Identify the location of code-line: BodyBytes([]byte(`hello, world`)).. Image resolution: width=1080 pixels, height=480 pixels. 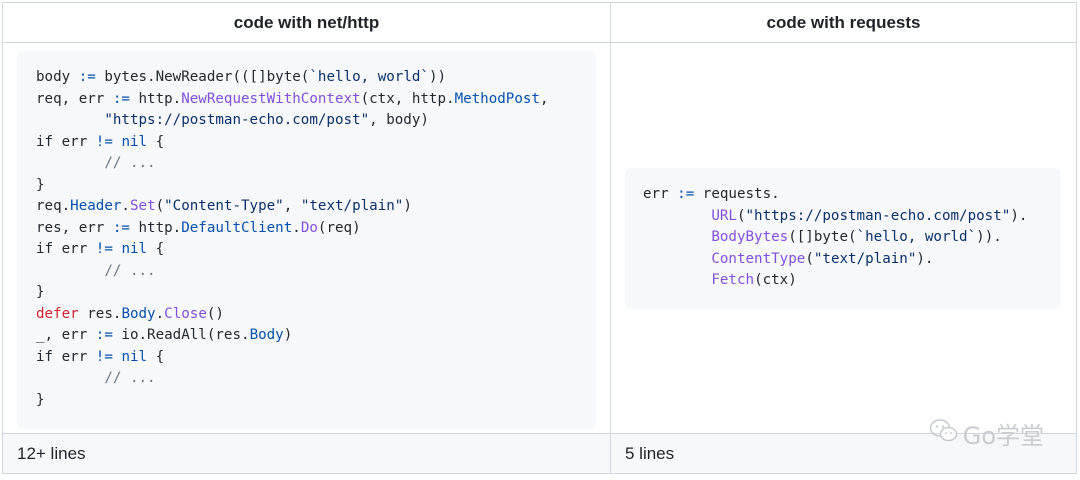
(852, 238).